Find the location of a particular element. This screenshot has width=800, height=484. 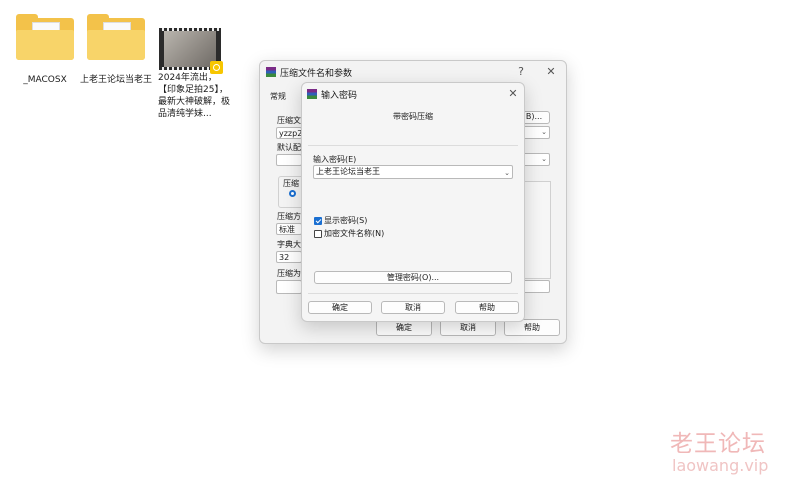

show-password-label: 显示密码(S) is located at coordinates (346, 220).